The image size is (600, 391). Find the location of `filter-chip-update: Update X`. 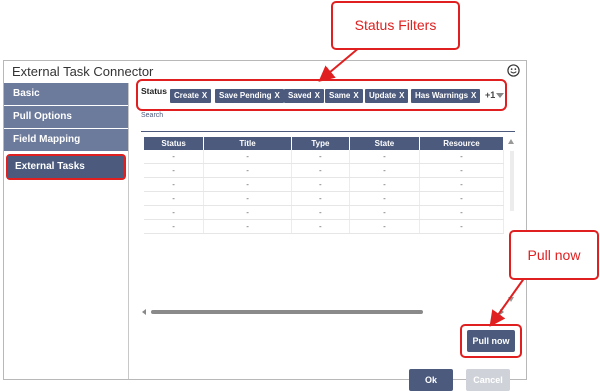

filter-chip-update: Update X is located at coordinates (387, 96).